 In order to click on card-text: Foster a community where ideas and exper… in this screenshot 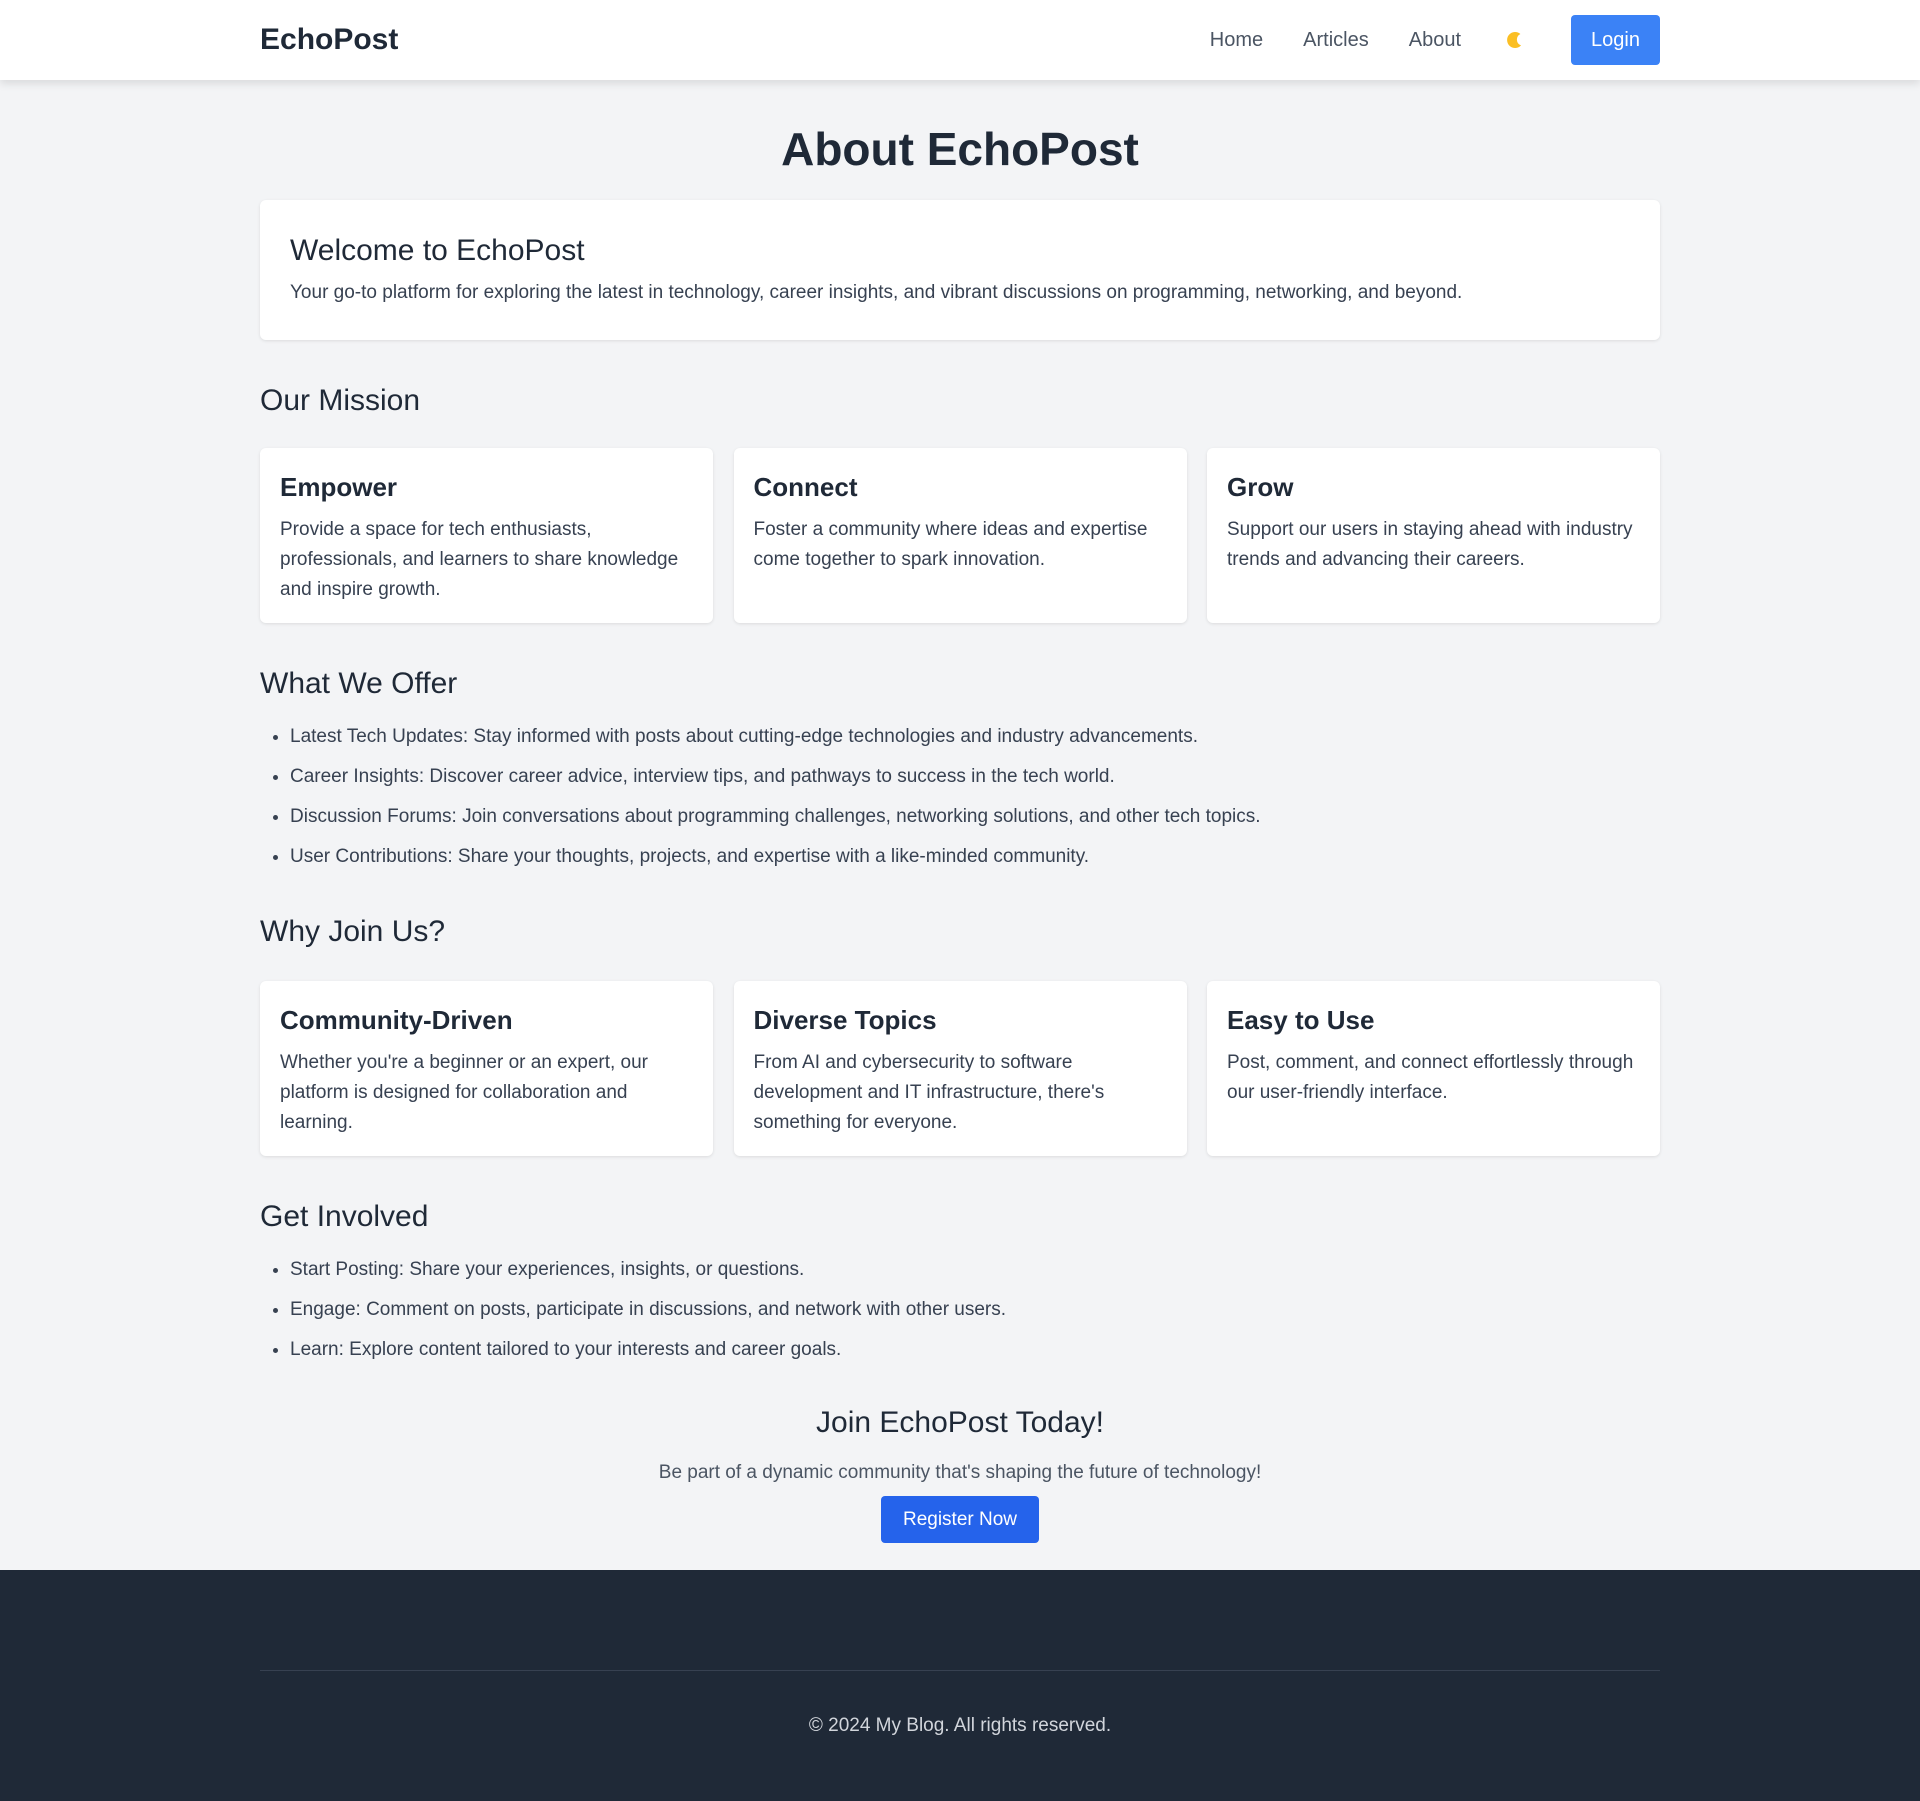, I will do `click(950, 544)`.